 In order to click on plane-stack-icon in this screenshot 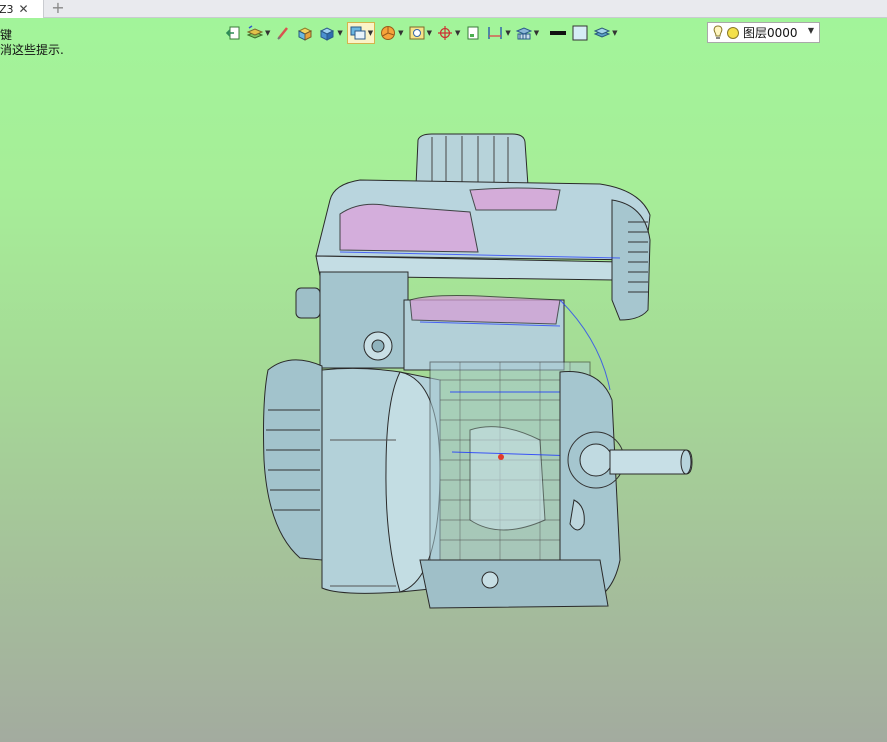, I will do `click(255, 33)`.